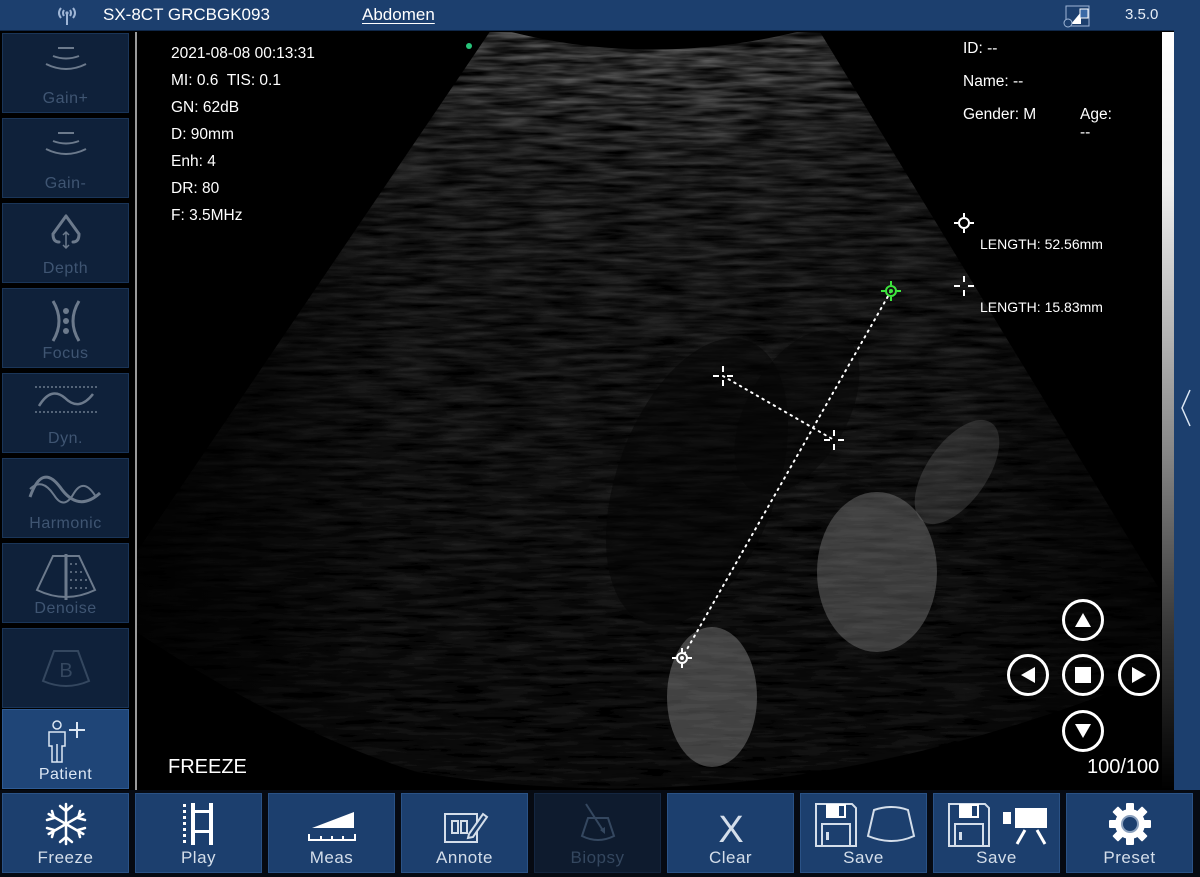  What do you see at coordinates (66, 741) in the screenshot?
I see `patient-add-icon` at bounding box center [66, 741].